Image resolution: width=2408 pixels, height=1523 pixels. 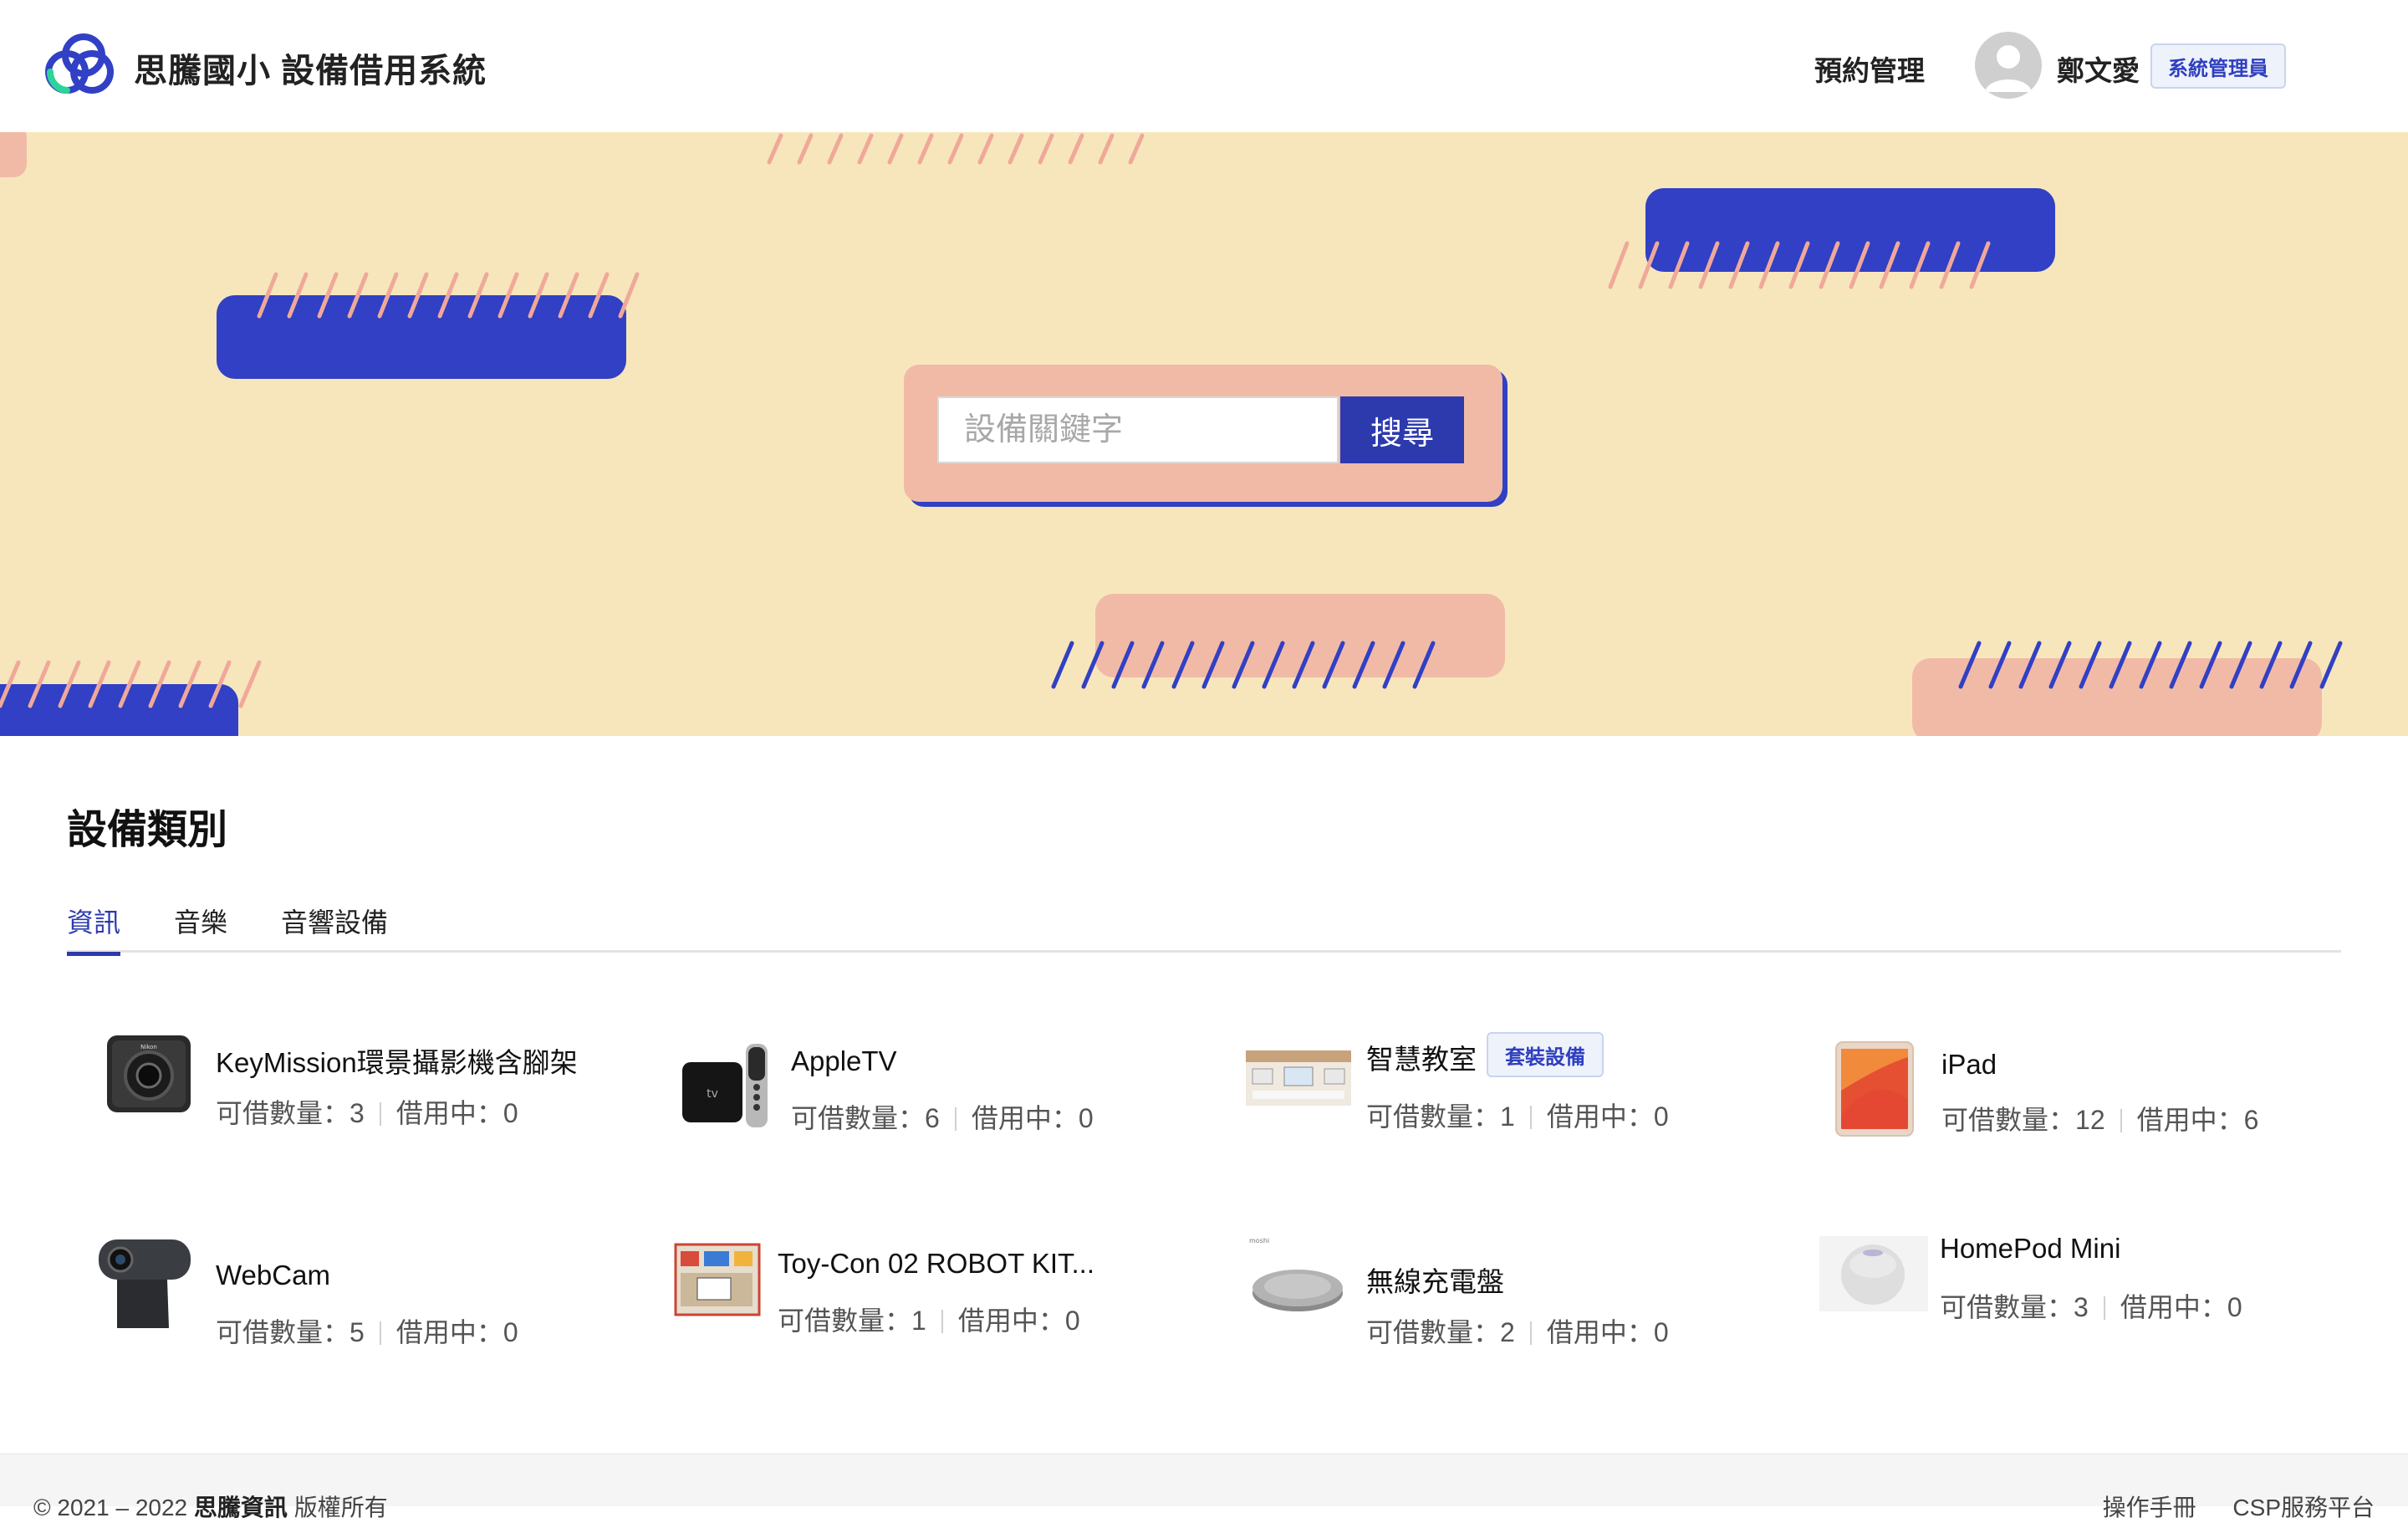 I want to click on equipment-stats: 可借數量：12 借用中：6, so click(x=2100, y=1120).